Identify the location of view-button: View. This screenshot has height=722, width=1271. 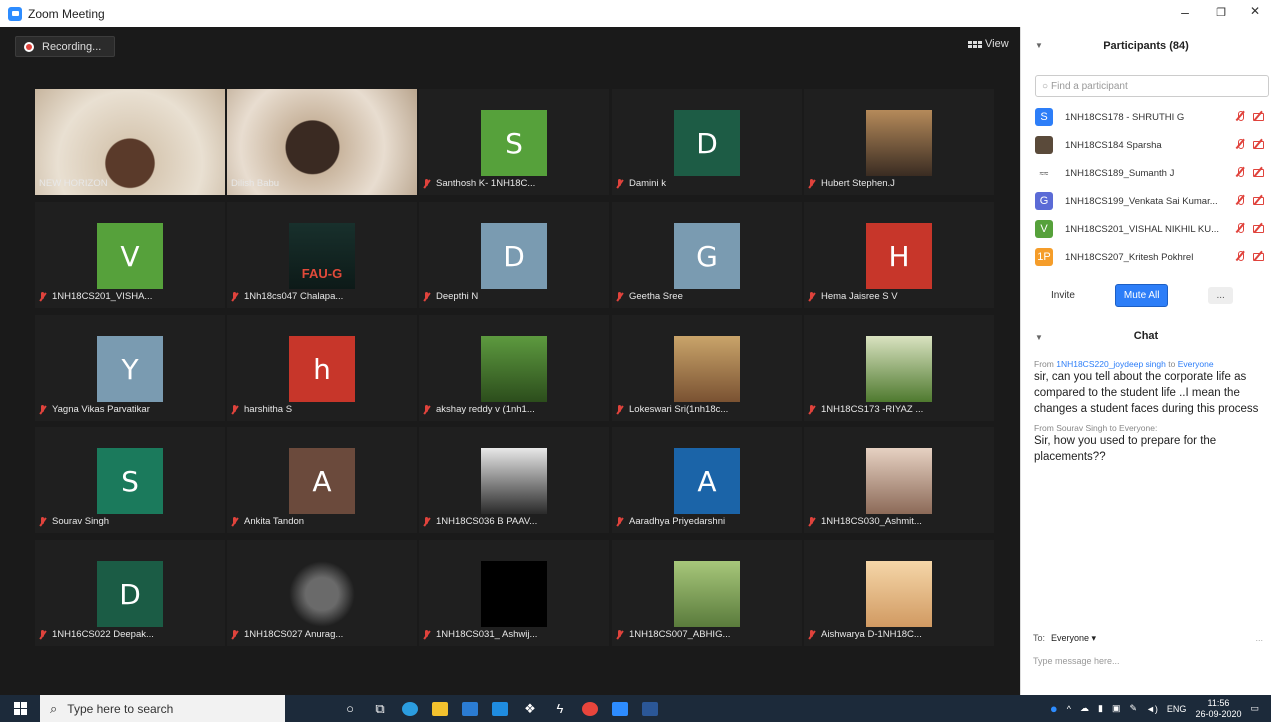
(988, 44).